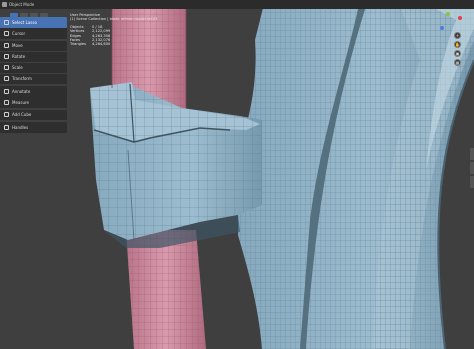  What do you see at coordinates (21, 91) in the screenshot?
I see `tool-label: Annotate` at bounding box center [21, 91].